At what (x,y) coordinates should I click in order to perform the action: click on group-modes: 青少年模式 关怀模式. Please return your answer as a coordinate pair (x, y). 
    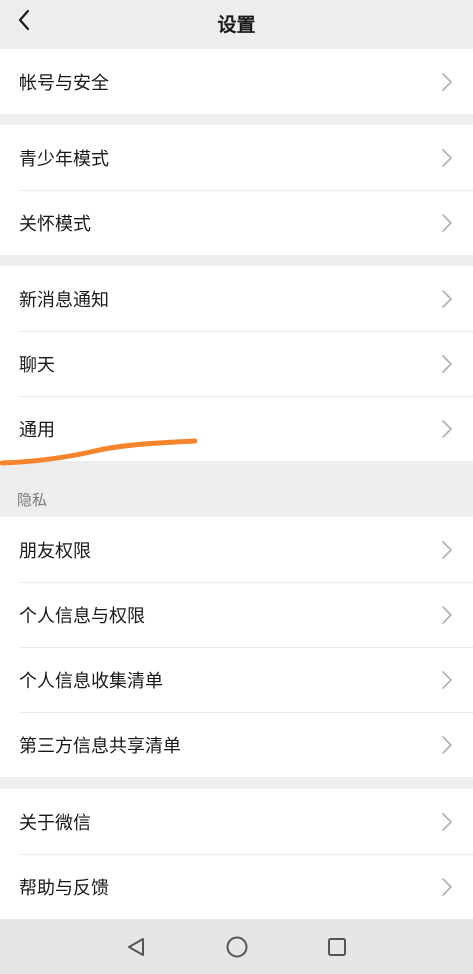
    Looking at the image, I should click on (236, 190).